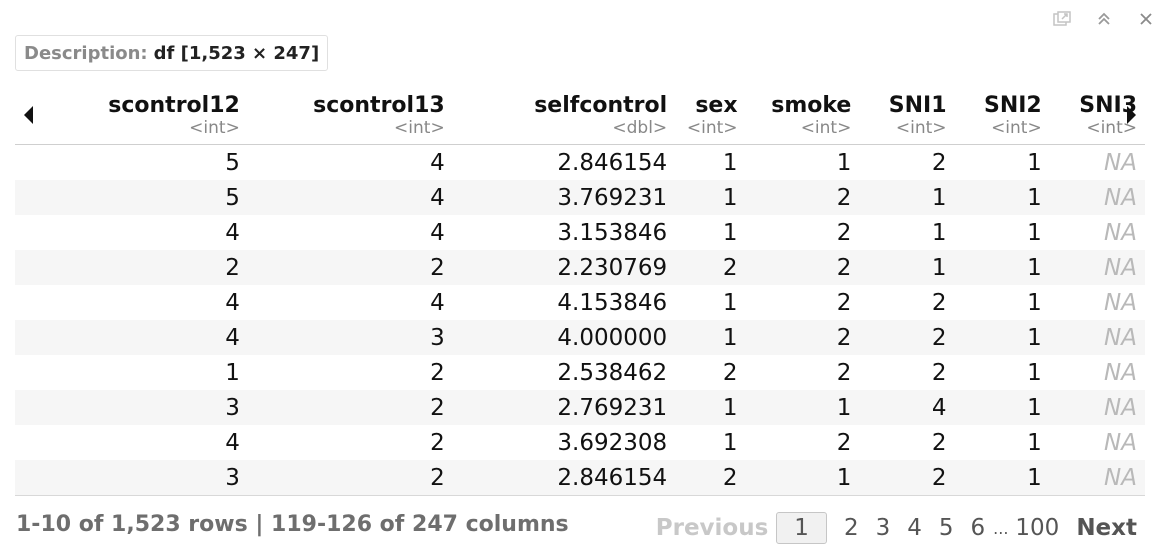 The height and width of the screenshot is (549, 1171). What do you see at coordinates (1108, 105) in the screenshot?
I see `column-name: SNI3` at bounding box center [1108, 105].